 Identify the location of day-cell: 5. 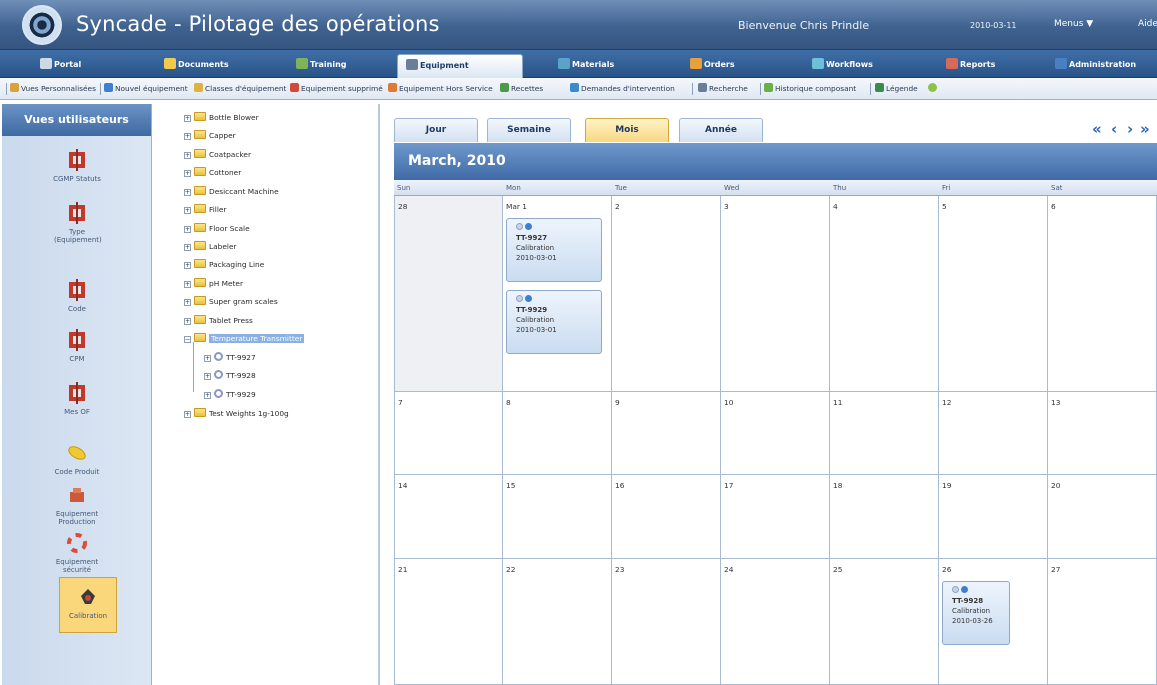
(993, 294).